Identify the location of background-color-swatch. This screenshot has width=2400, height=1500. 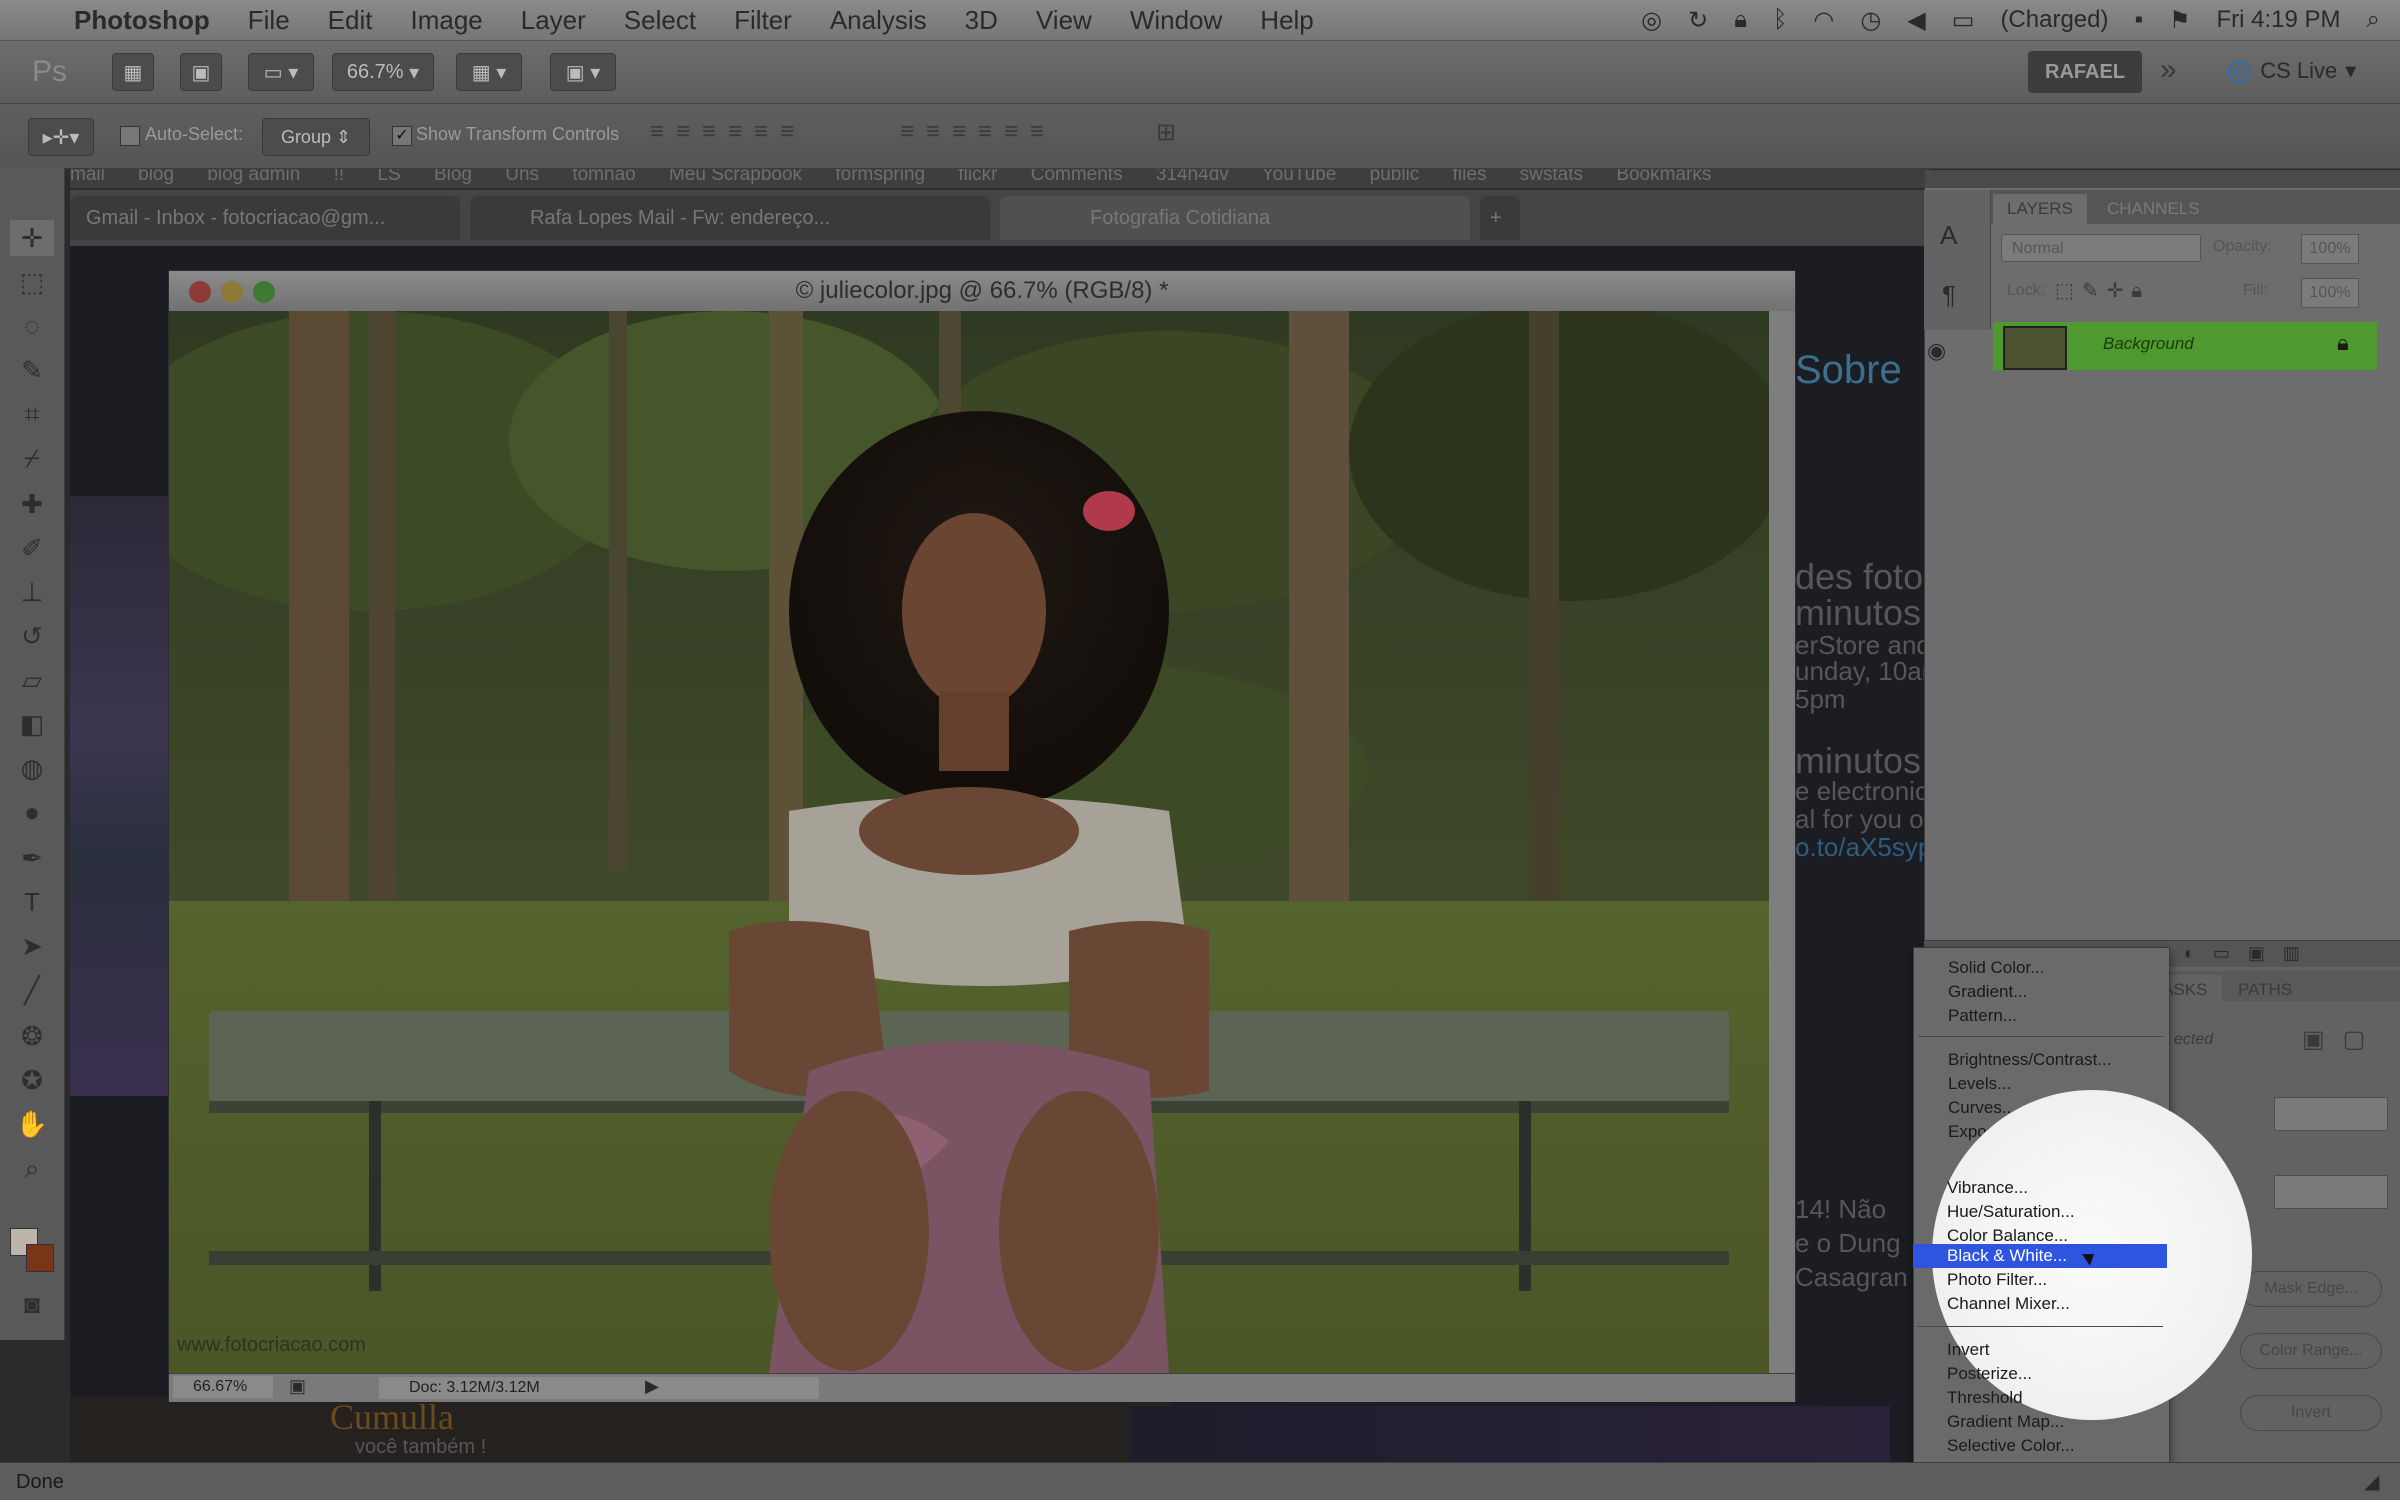
(40, 1258).